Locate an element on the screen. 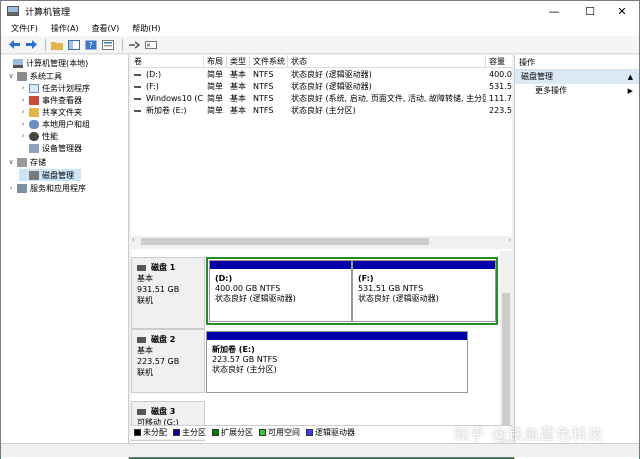  tree-item-local-users: › 本地用户和组 is located at coordinates (54, 124).